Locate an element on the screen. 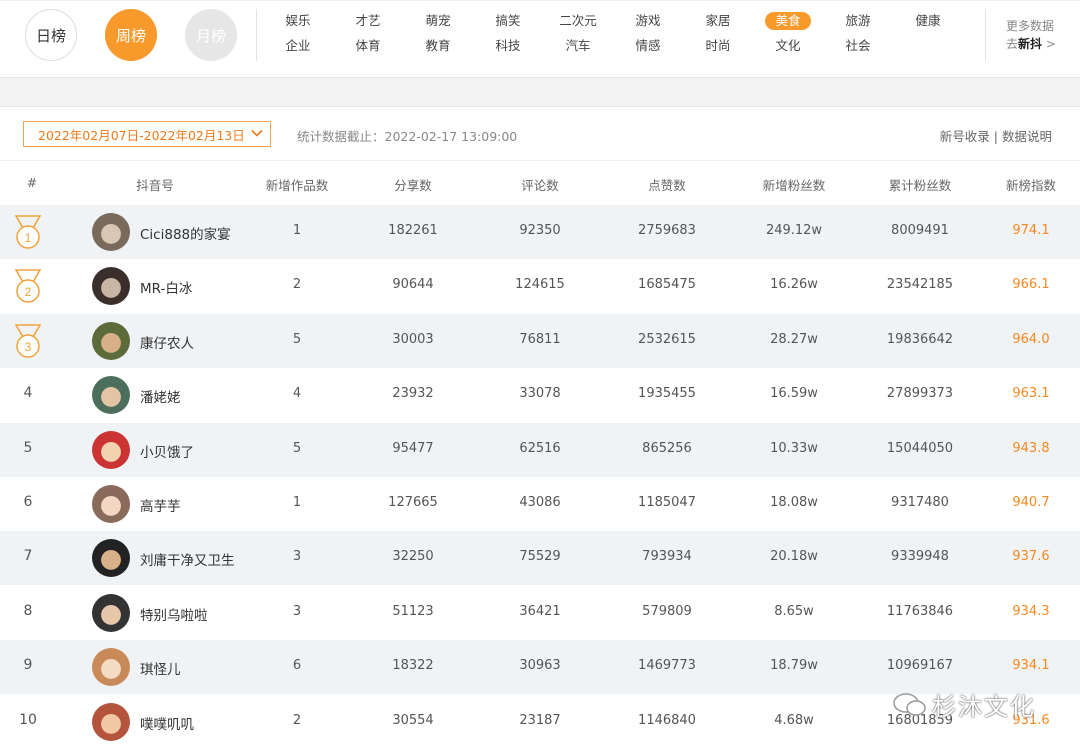  category-lvyou: 旅游 is located at coordinates (858, 21).